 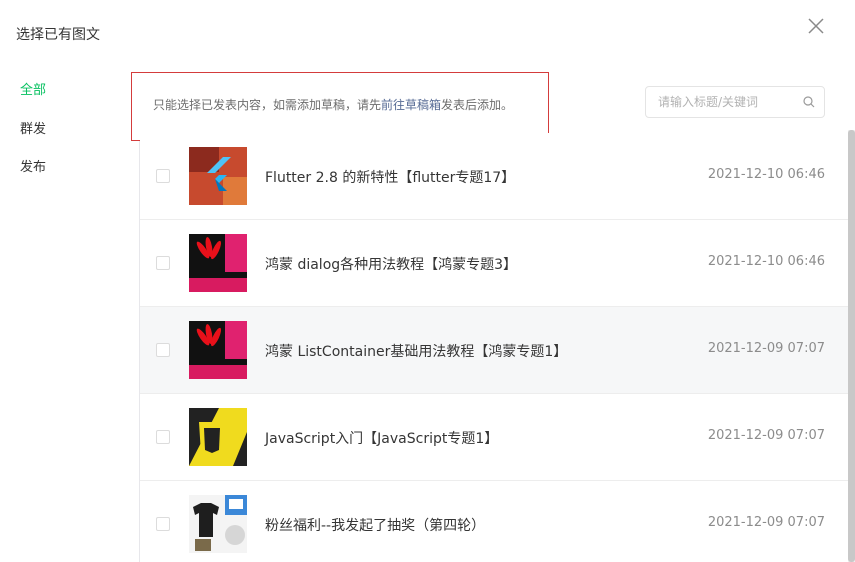 I want to click on close-icon, so click(x=816, y=26).